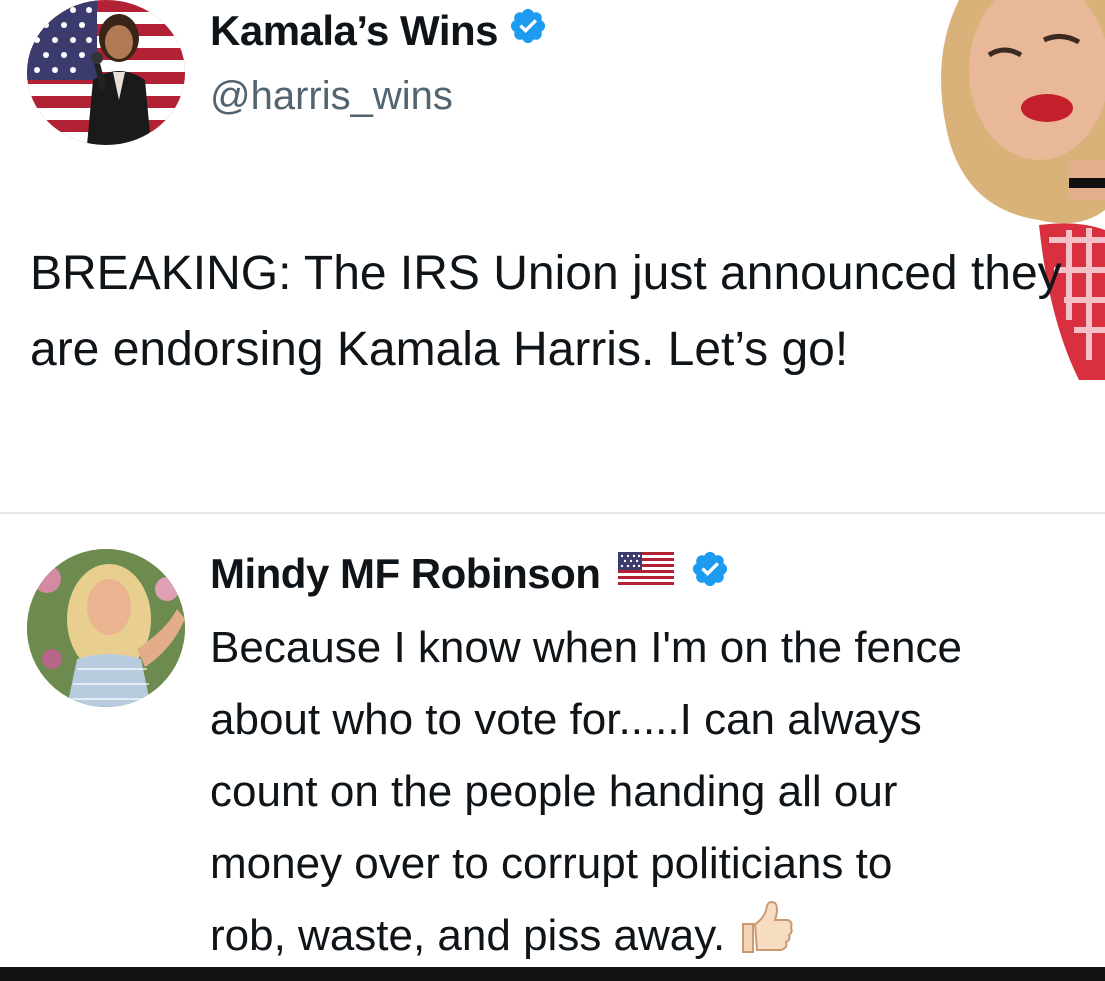 The height and width of the screenshot is (981, 1105). Describe the element at coordinates (354, 30) in the screenshot. I see `display-name-text: Kamala’s Wins` at that location.